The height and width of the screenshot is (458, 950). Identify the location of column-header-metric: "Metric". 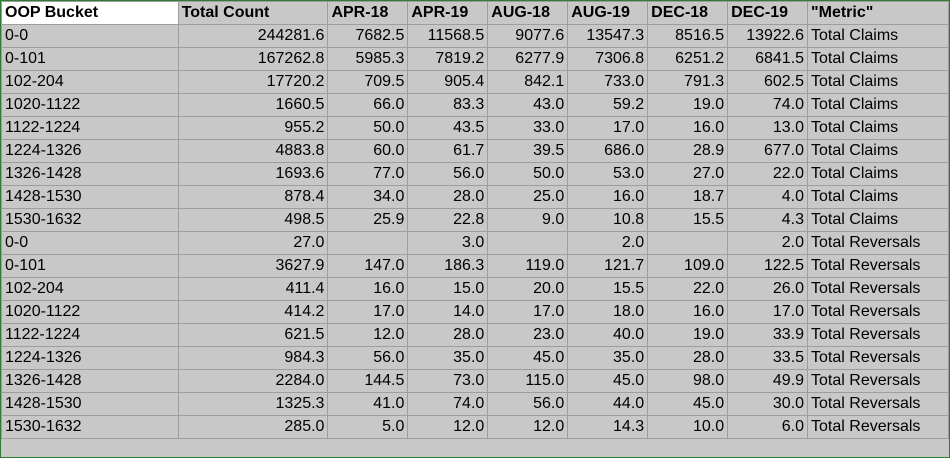
(878, 13).